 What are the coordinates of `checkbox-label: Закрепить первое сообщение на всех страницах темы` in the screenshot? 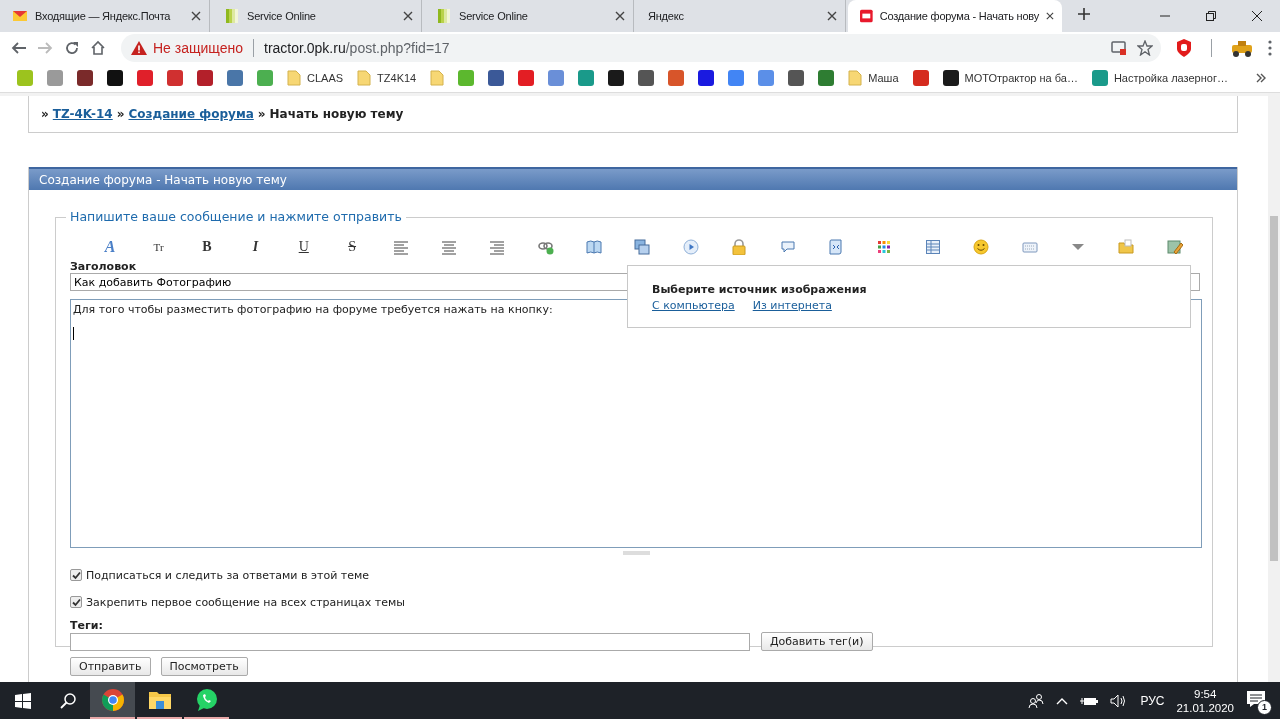 It's located at (245, 602).